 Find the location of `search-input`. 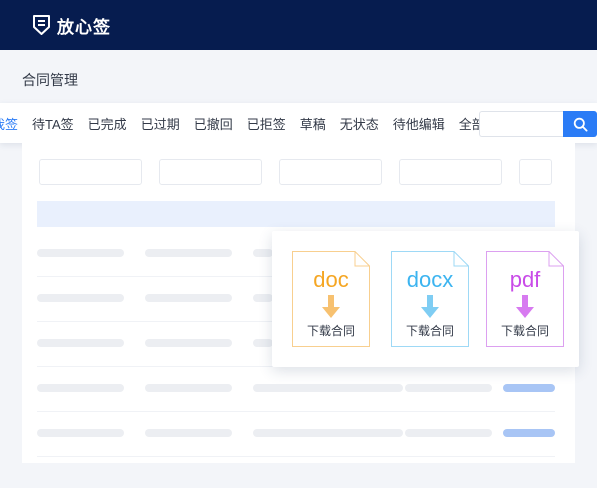

search-input is located at coordinates (521, 124).